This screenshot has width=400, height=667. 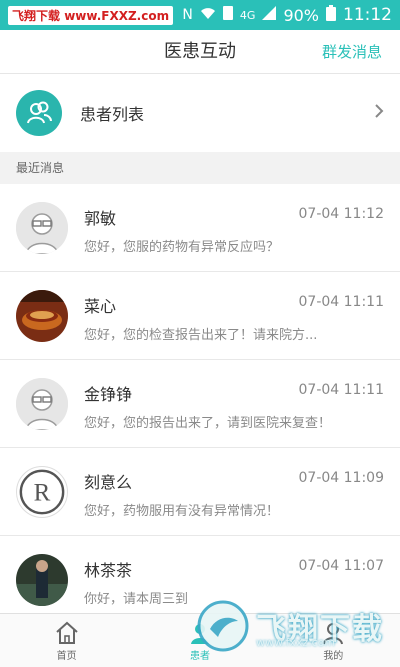 What do you see at coordinates (117, 15) in the screenshot?
I see `watermark-url: www.FXXZ.com` at bounding box center [117, 15].